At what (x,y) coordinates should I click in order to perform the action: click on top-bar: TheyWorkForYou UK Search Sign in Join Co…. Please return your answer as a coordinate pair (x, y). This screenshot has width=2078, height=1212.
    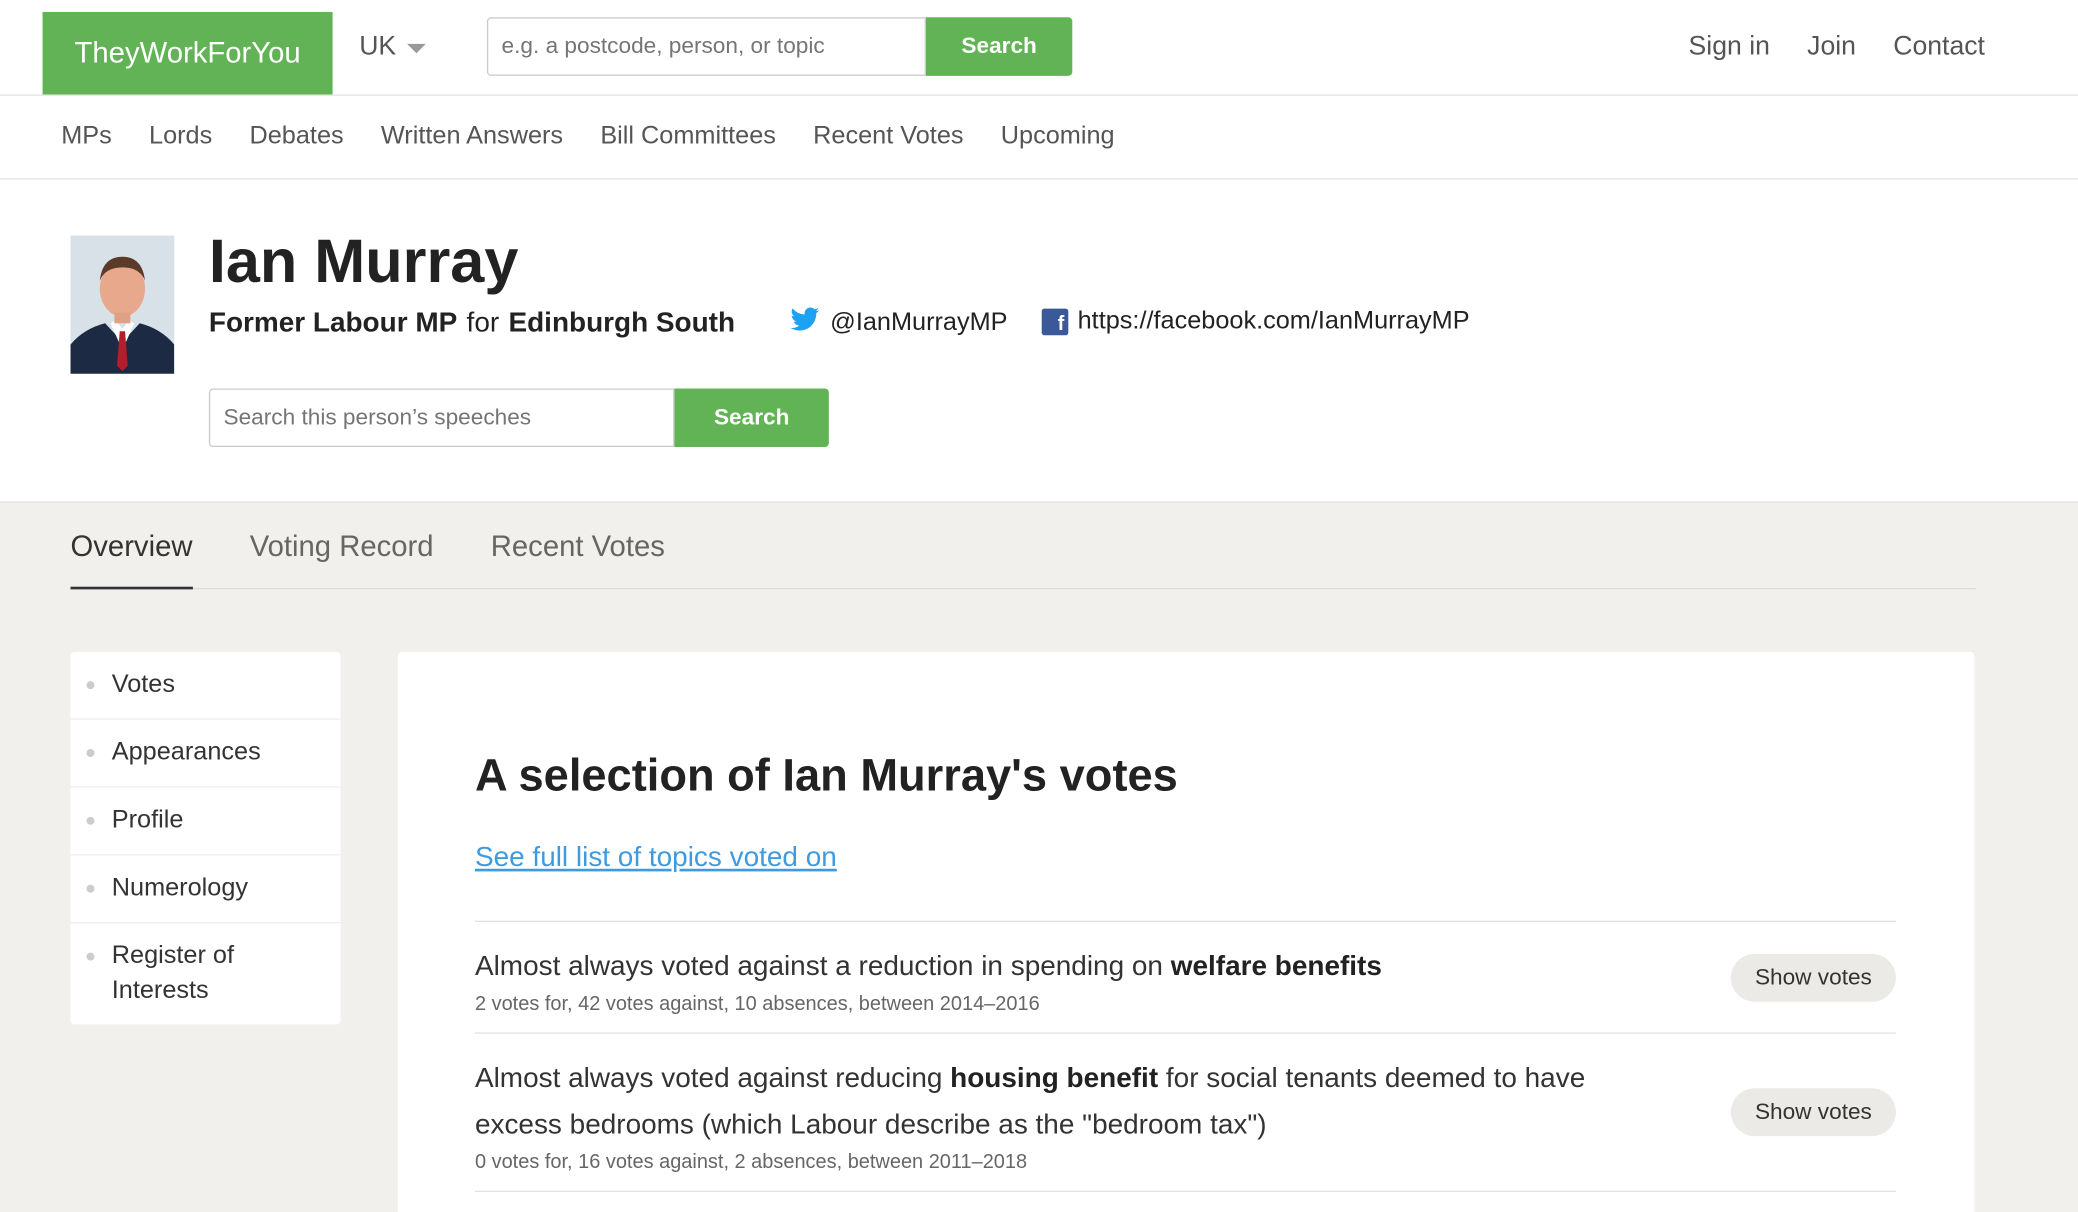
    Looking at the image, I should click on (1039, 48).